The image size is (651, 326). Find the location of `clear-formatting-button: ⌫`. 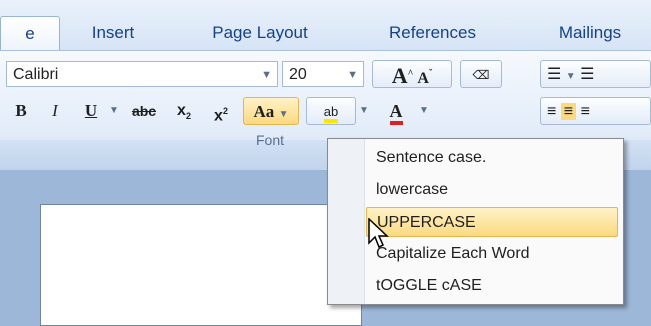

clear-formatting-button: ⌫ is located at coordinates (481, 74).